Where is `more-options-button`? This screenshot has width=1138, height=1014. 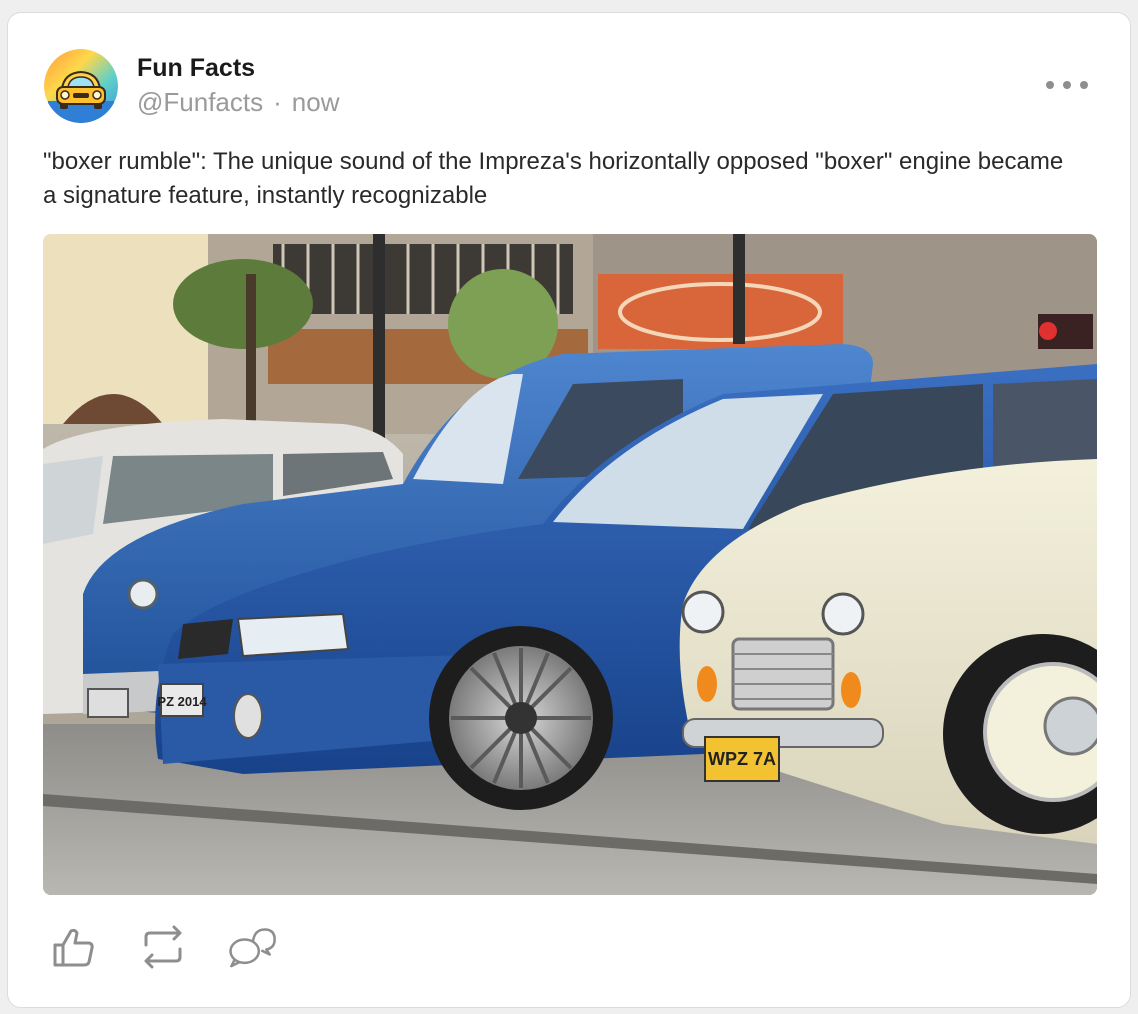
more-options-button is located at coordinates (1067, 85).